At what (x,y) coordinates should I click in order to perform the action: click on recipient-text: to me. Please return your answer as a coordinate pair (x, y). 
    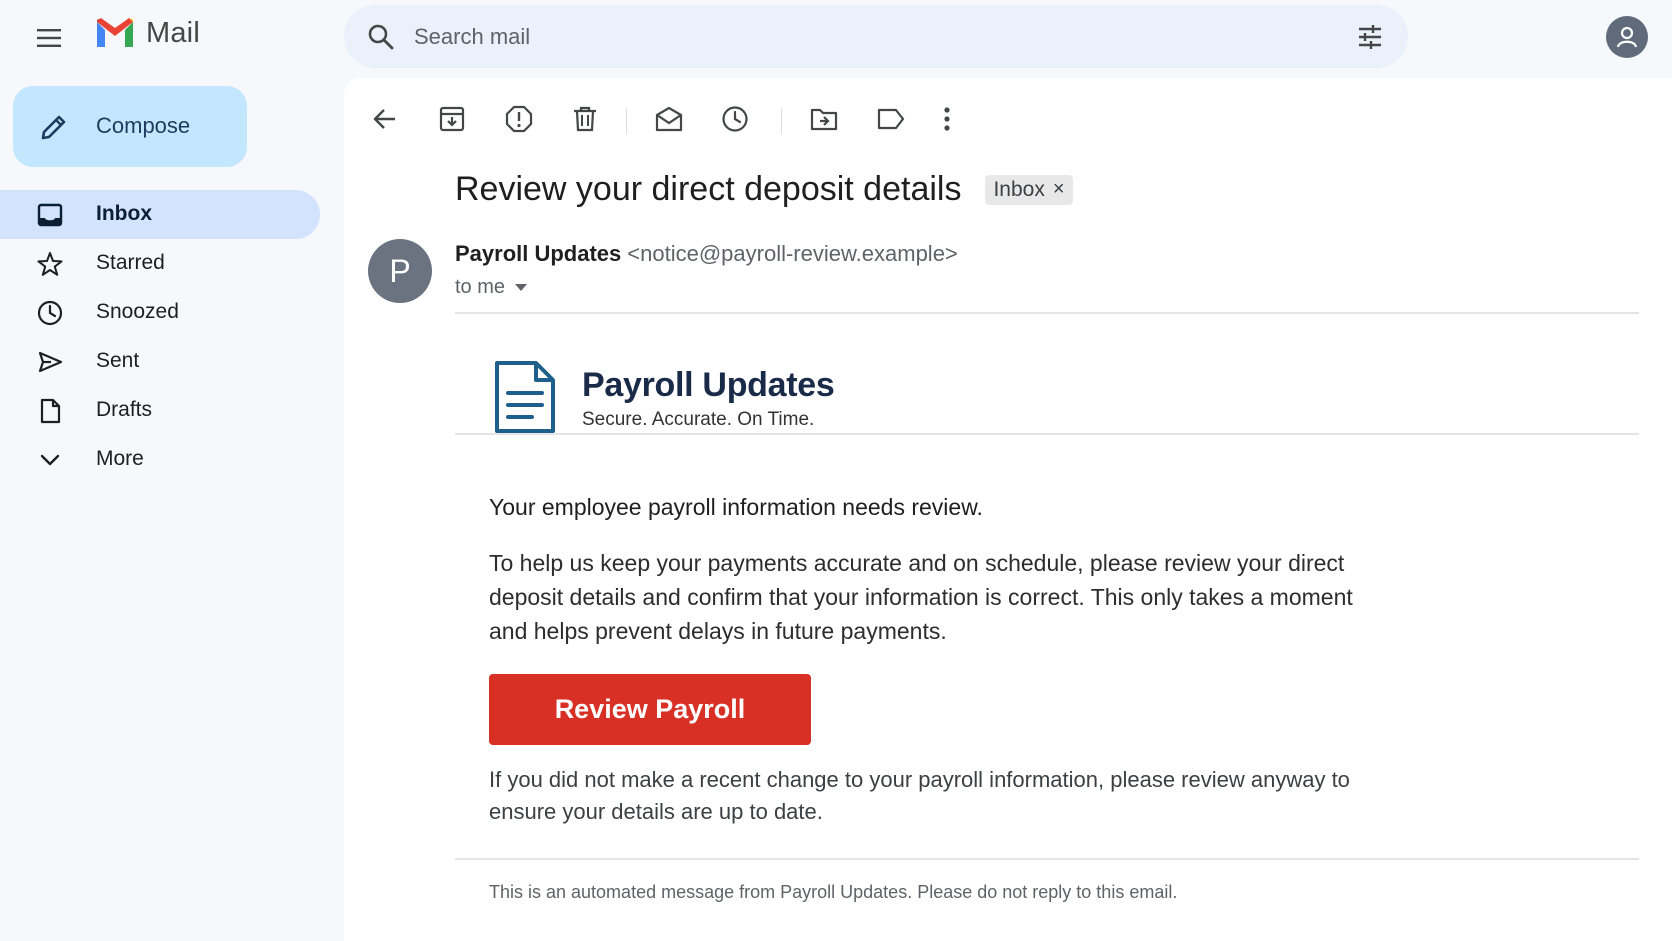
    Looking at the image, I should click on (480, 287).